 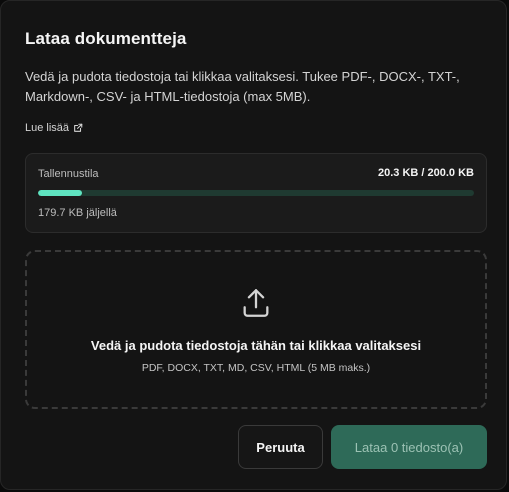 I want to click on learn-more-link: Lue lisää, so click(x=54, y=128).